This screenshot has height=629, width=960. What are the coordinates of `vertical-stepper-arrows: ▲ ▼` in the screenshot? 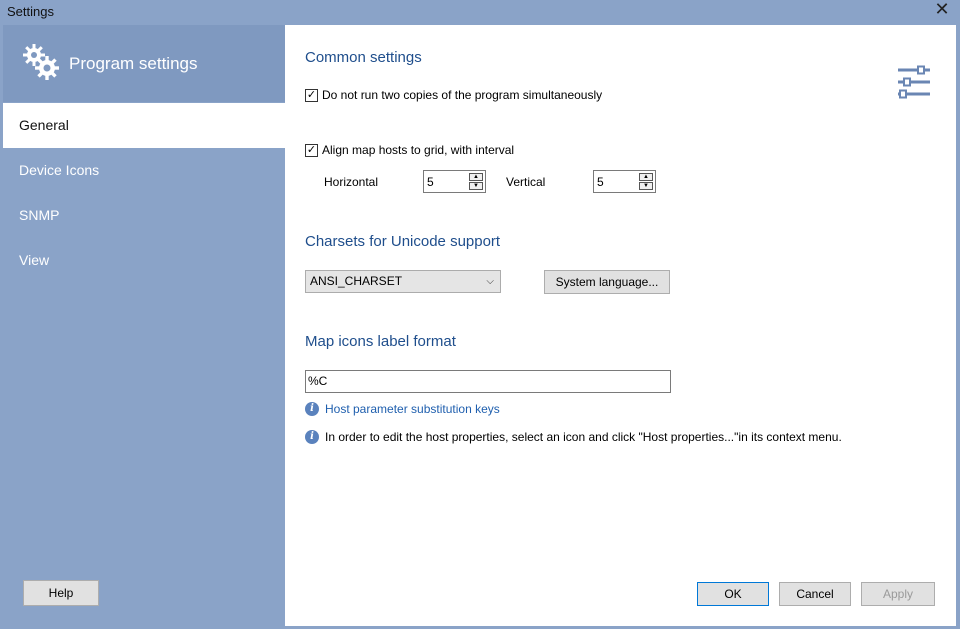 It's located at (646, 181).